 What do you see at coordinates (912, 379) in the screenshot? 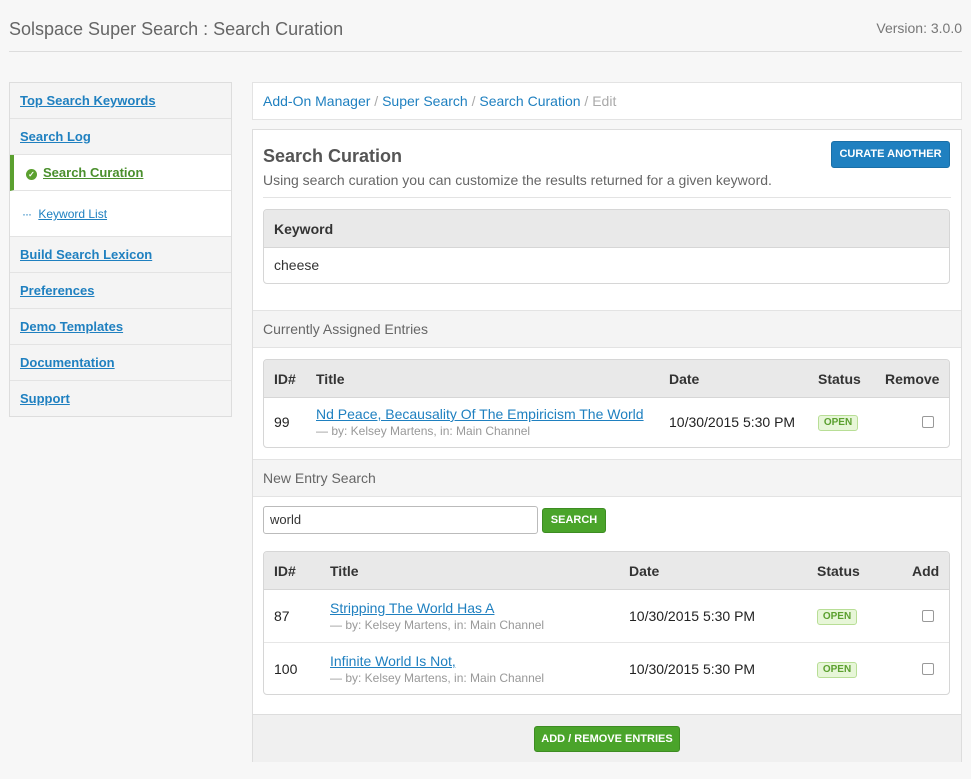
I see `column-header-remove: Remove` at bounding box center [912, 379].